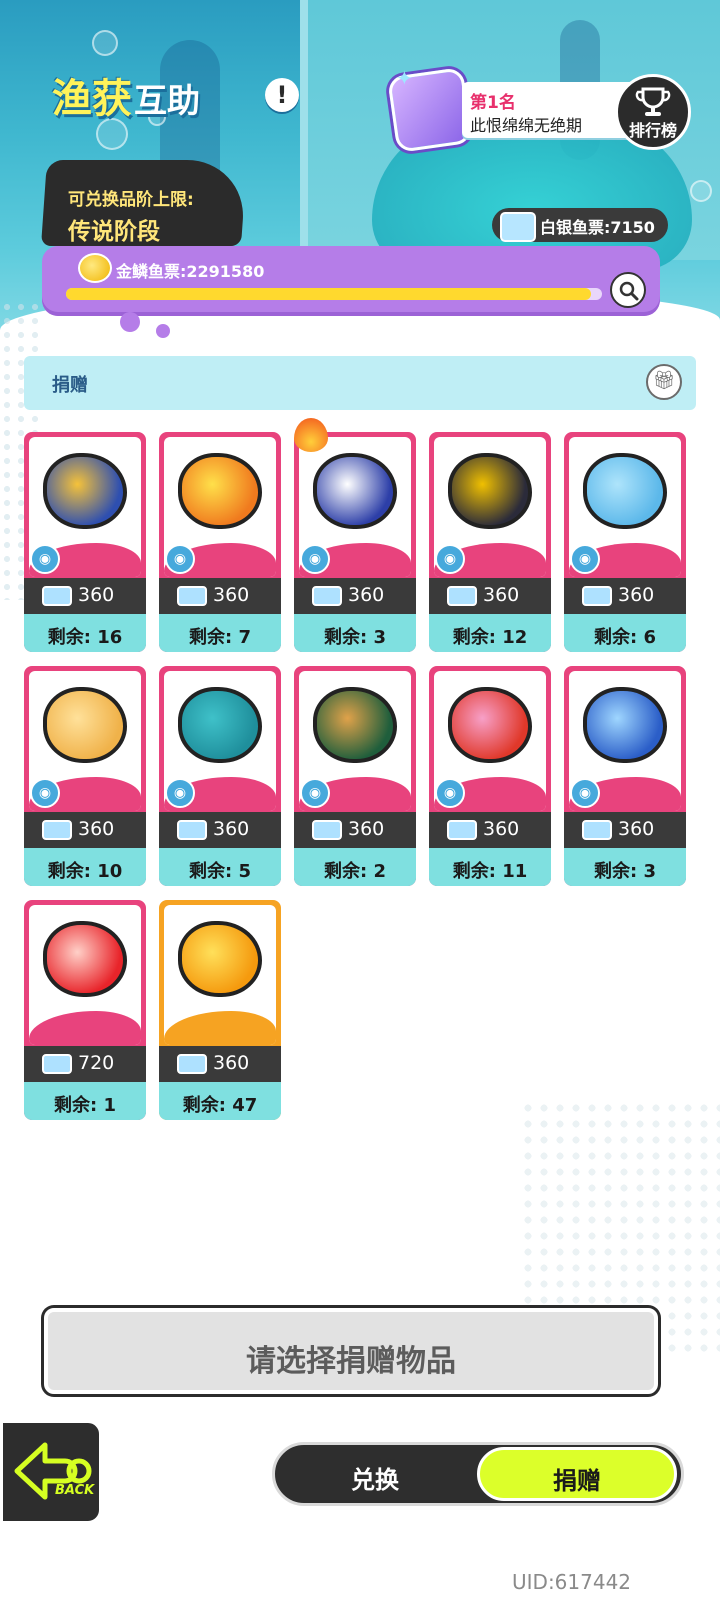 This screenshot has height=1605, width=720. I want to click on search-icon, so click(629, 291).